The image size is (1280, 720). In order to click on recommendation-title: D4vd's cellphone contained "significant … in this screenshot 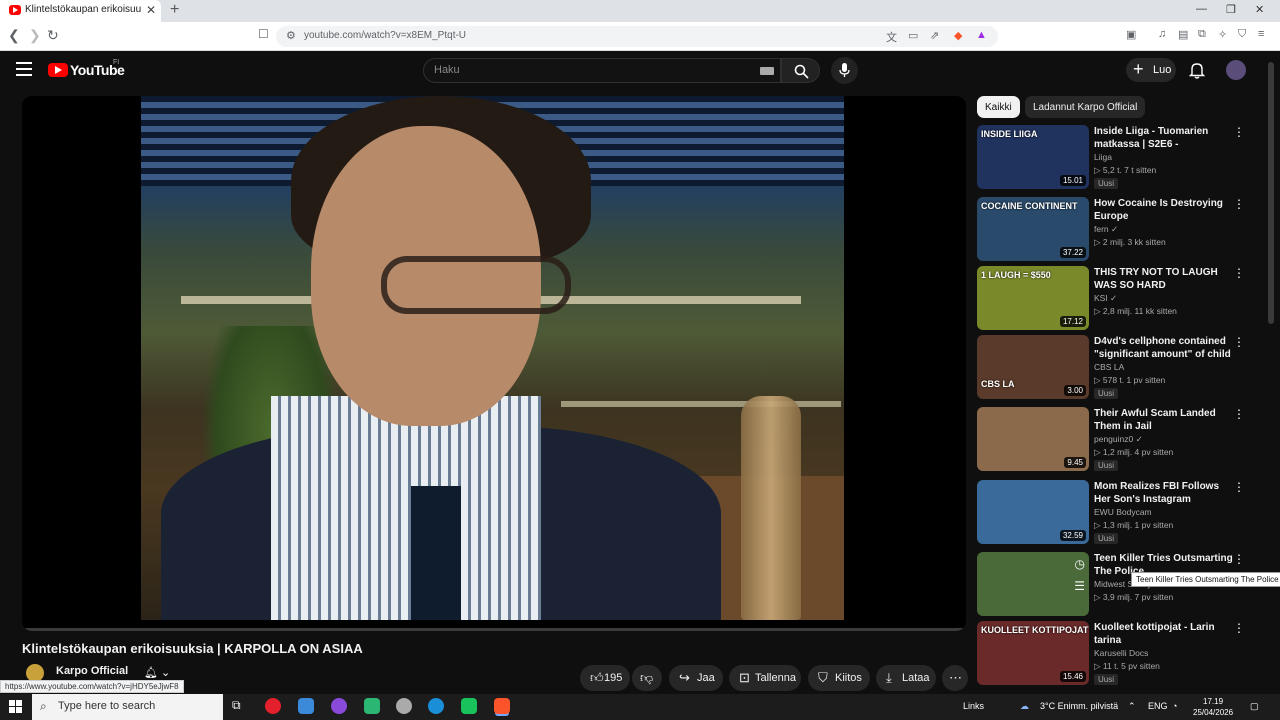, I will do `click(1164, 348)`.